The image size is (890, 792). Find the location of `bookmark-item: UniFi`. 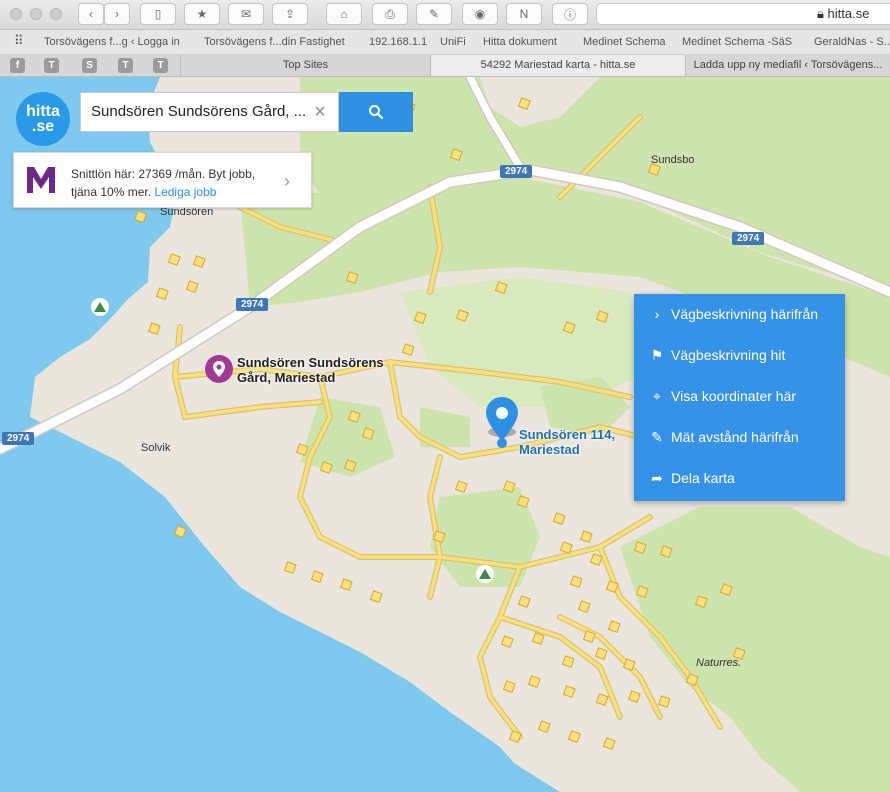

bookmark-item: UniFi is located at coordinates (453, 42).